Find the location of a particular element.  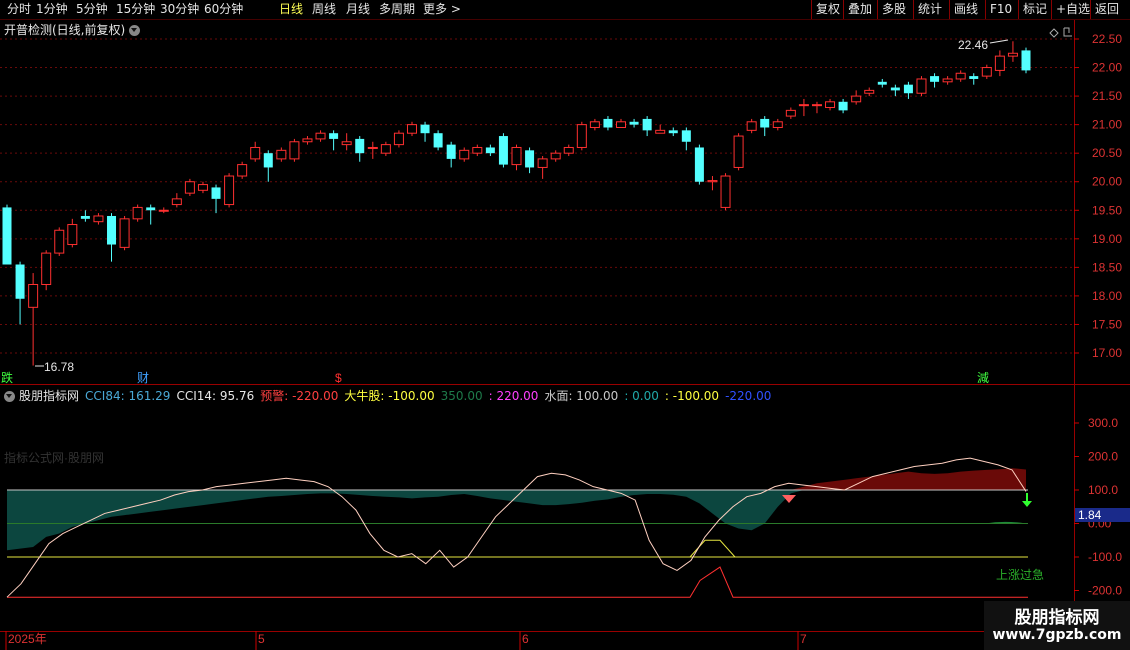

watermark-url: www.7gpzb.com is located at coordinates (1057, 635).